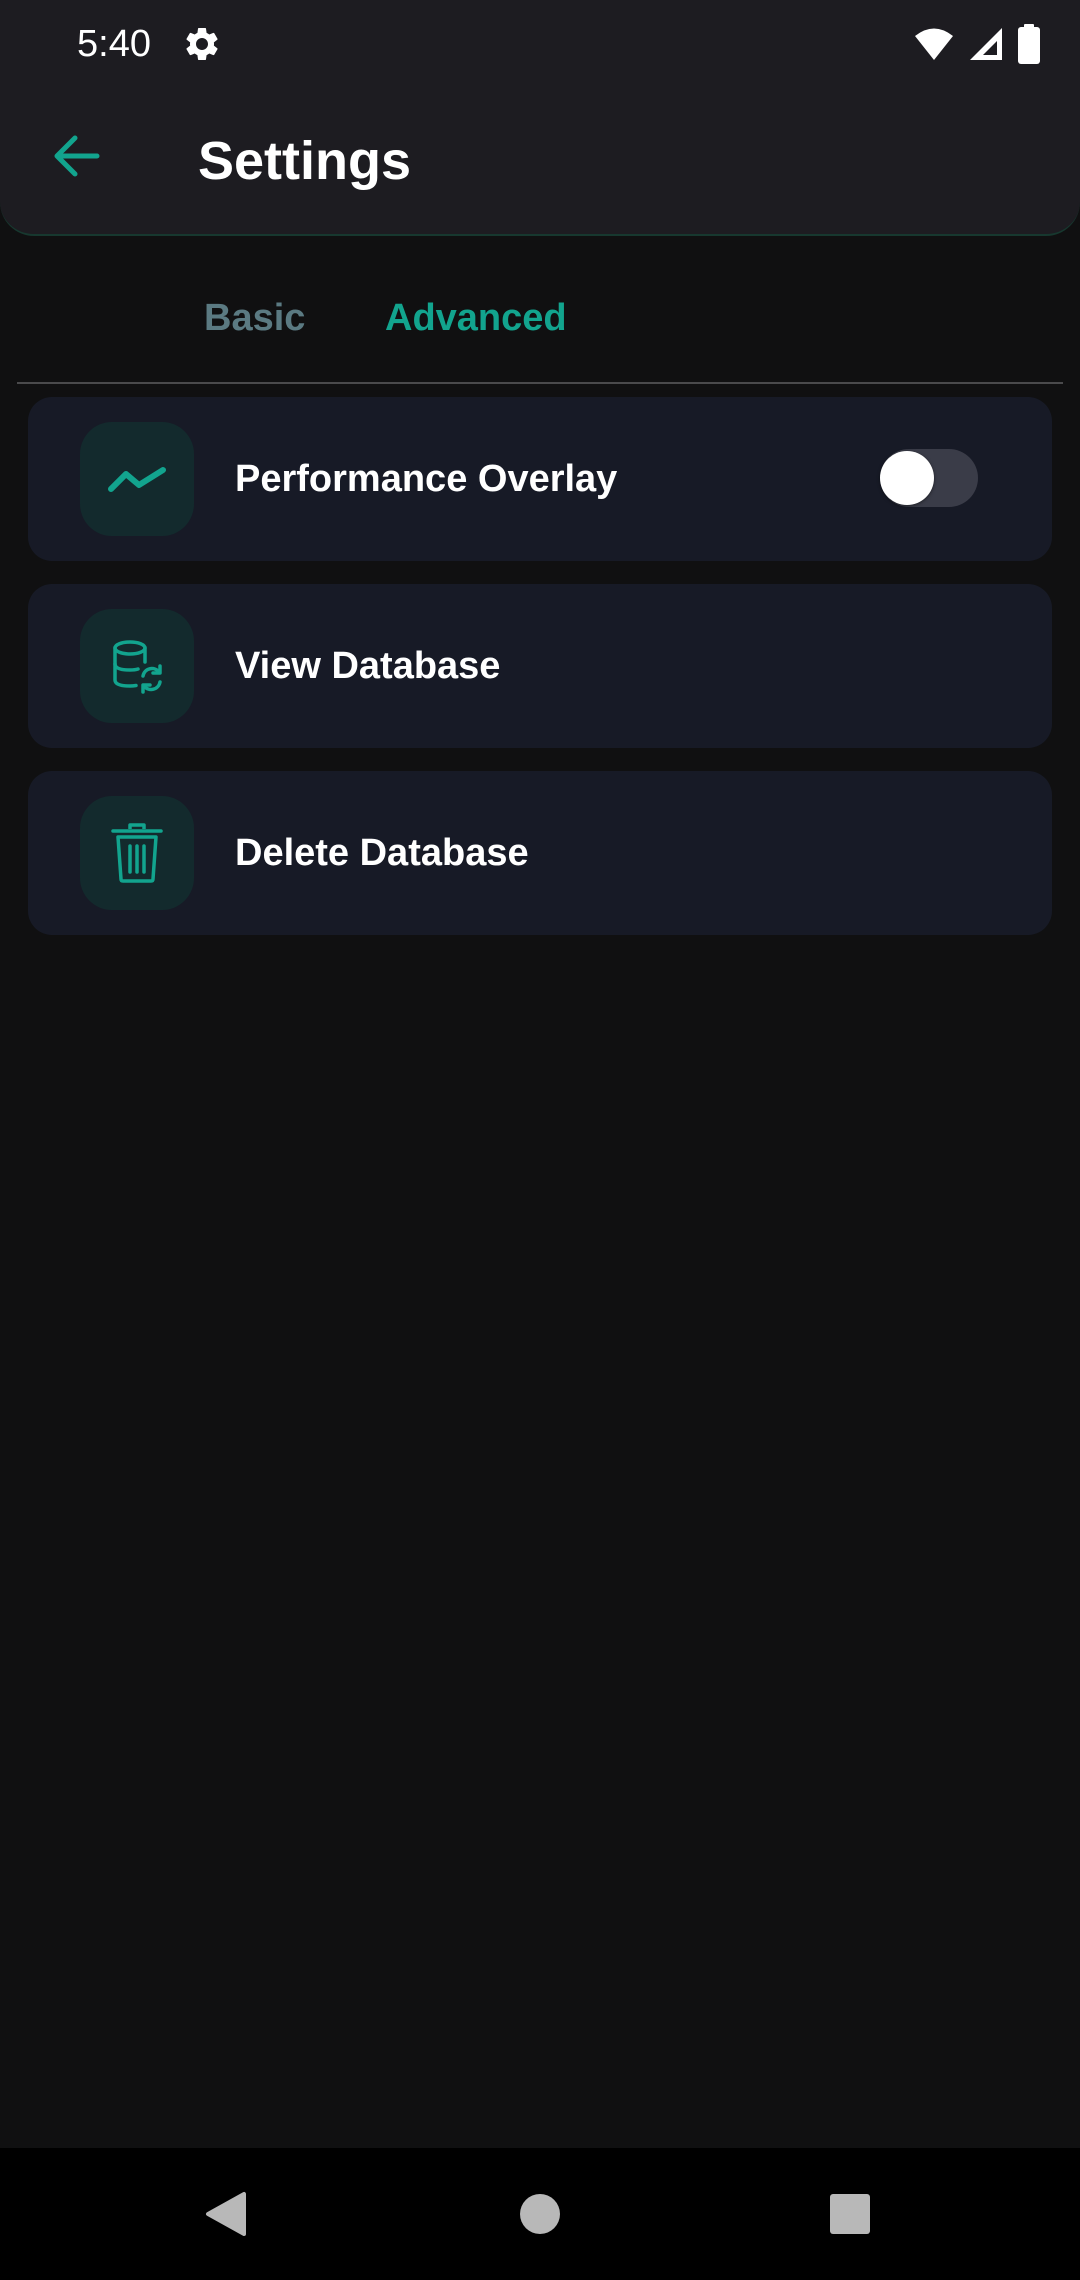 The height and width of the screenshot is (2280, 1080). I want to click on trash-icon, so click(137, 853).